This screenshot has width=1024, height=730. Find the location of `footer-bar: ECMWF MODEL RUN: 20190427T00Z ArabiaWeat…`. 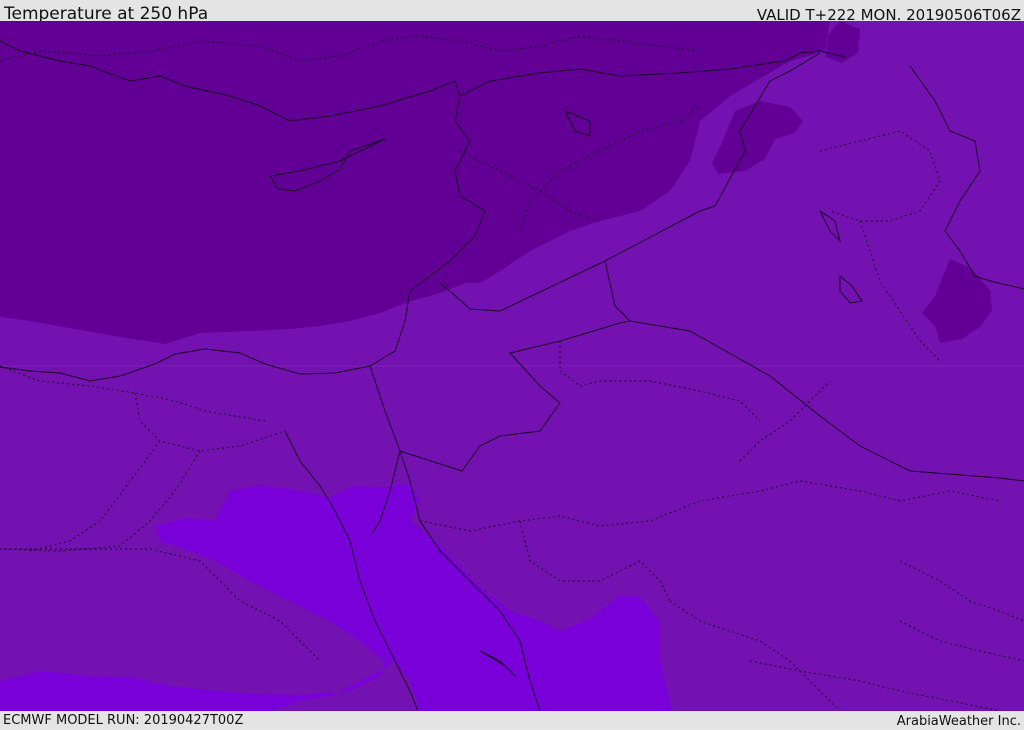

footer-bar: ECMWF MODEL RUN: 20190427T00Z ArabiaWeat… is located at coordinates (512, 720).